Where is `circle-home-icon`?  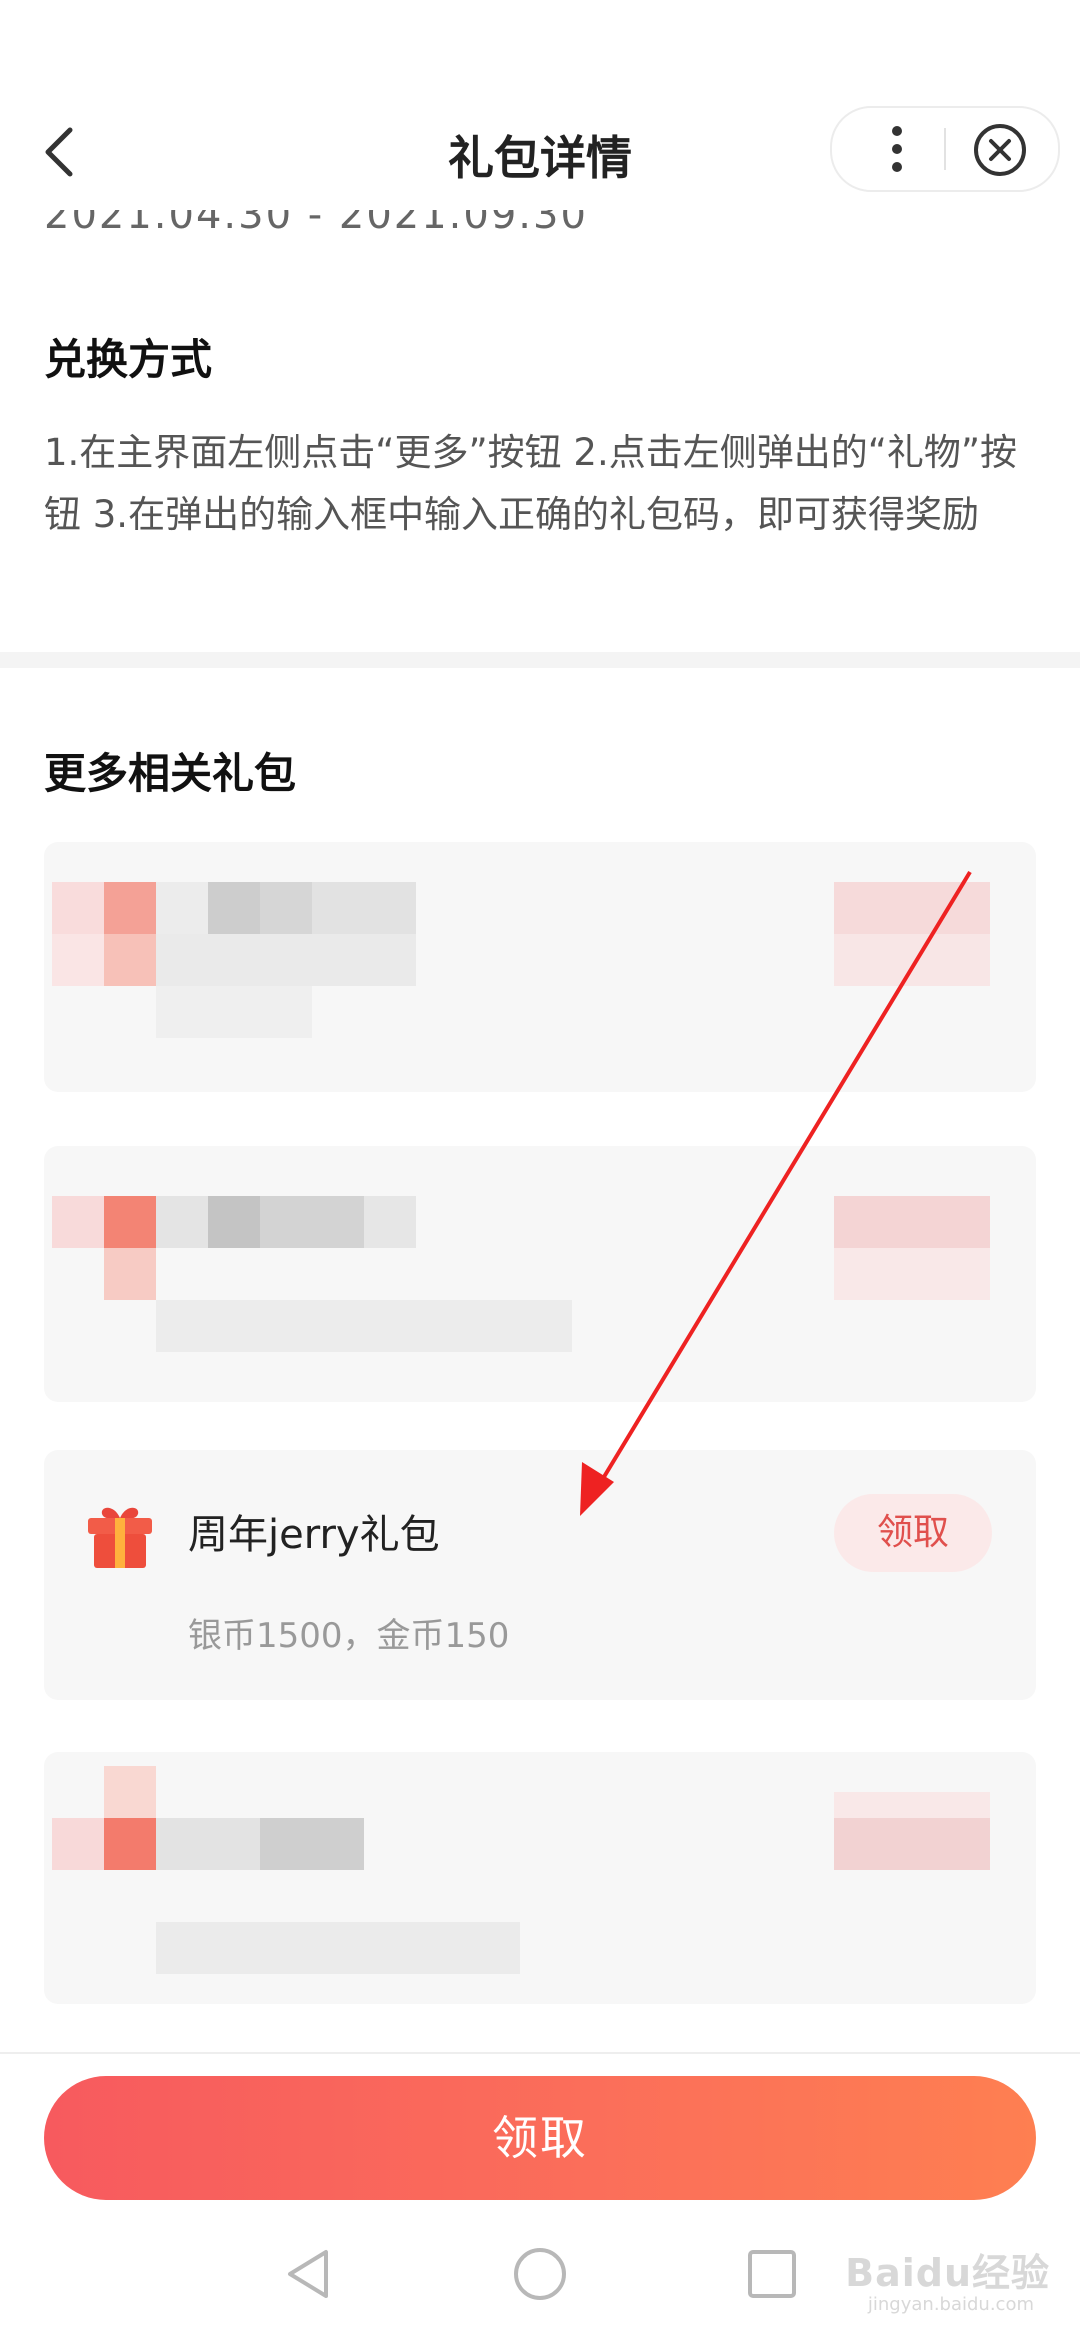 circle-home-icon is located at coordinates (540, 2274).